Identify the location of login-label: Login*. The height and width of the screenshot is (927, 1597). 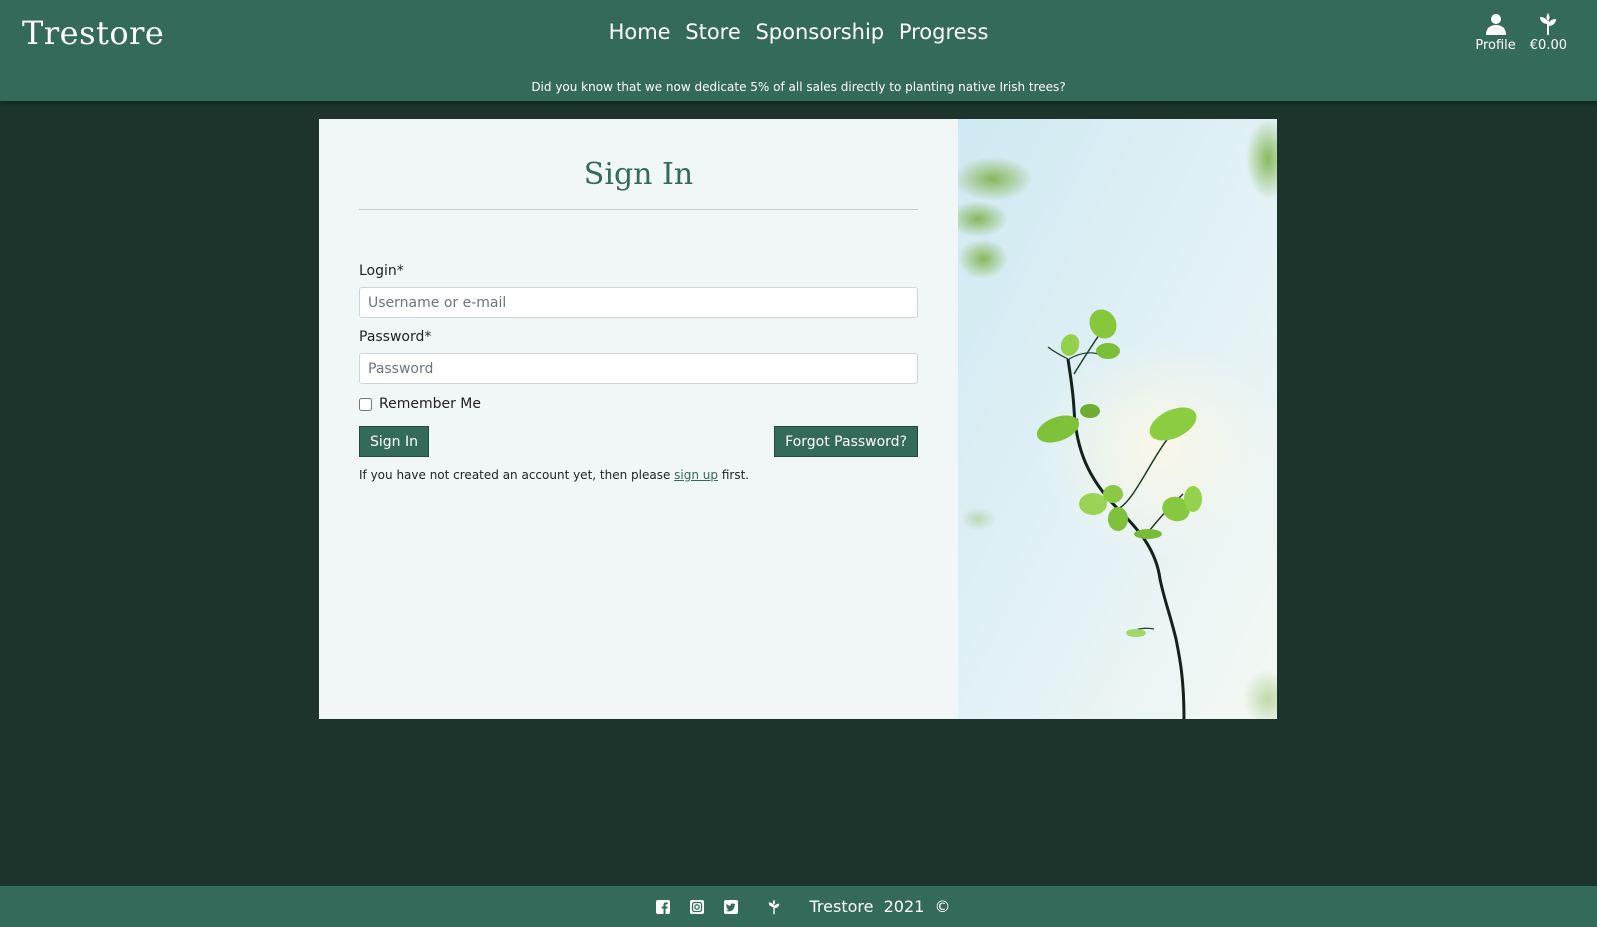
(381, 271).